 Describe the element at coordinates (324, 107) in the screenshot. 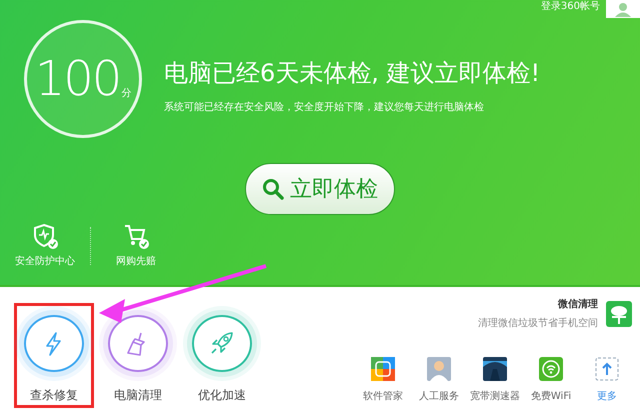

I see `subtext: 系统可能已经存在安全风险，安全度开始下降，建议您每天进行电脑体检` at that location.